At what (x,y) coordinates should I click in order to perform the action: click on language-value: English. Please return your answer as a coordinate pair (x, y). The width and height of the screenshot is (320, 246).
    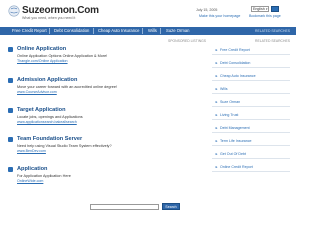
    Looking at the image, I should click on (259, 9).